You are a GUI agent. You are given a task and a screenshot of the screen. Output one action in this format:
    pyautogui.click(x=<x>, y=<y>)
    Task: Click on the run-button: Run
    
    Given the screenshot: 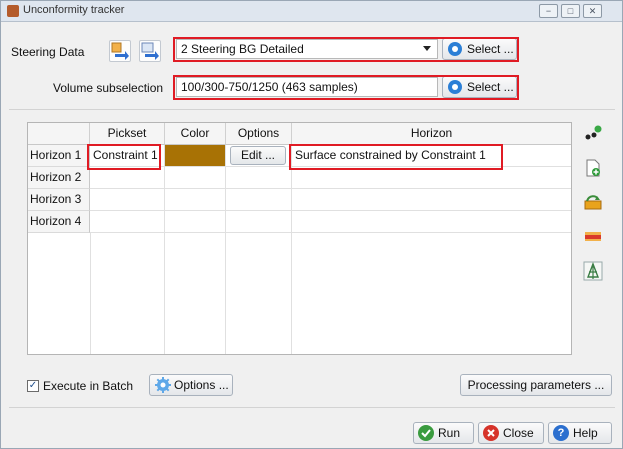 What is the action you would take?
    pyautogui.click(x=443, y=433)
    